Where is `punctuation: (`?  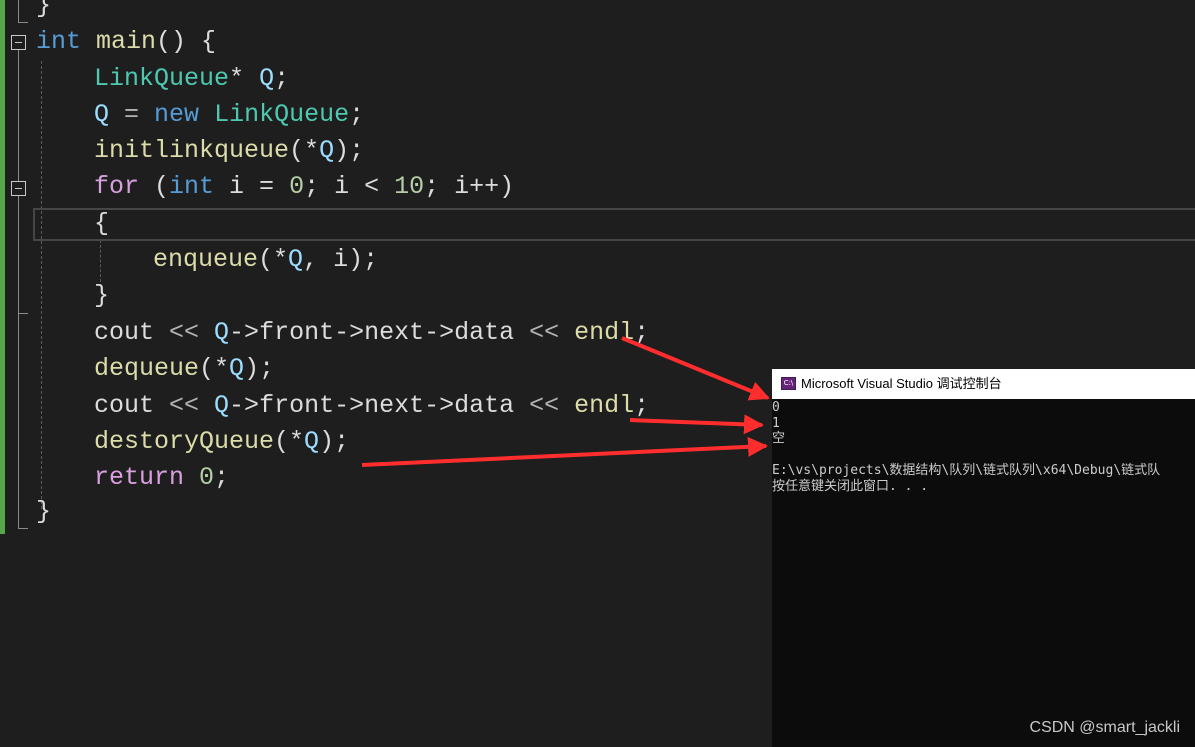
punctuation: ( is located at coordinates (154, 186).